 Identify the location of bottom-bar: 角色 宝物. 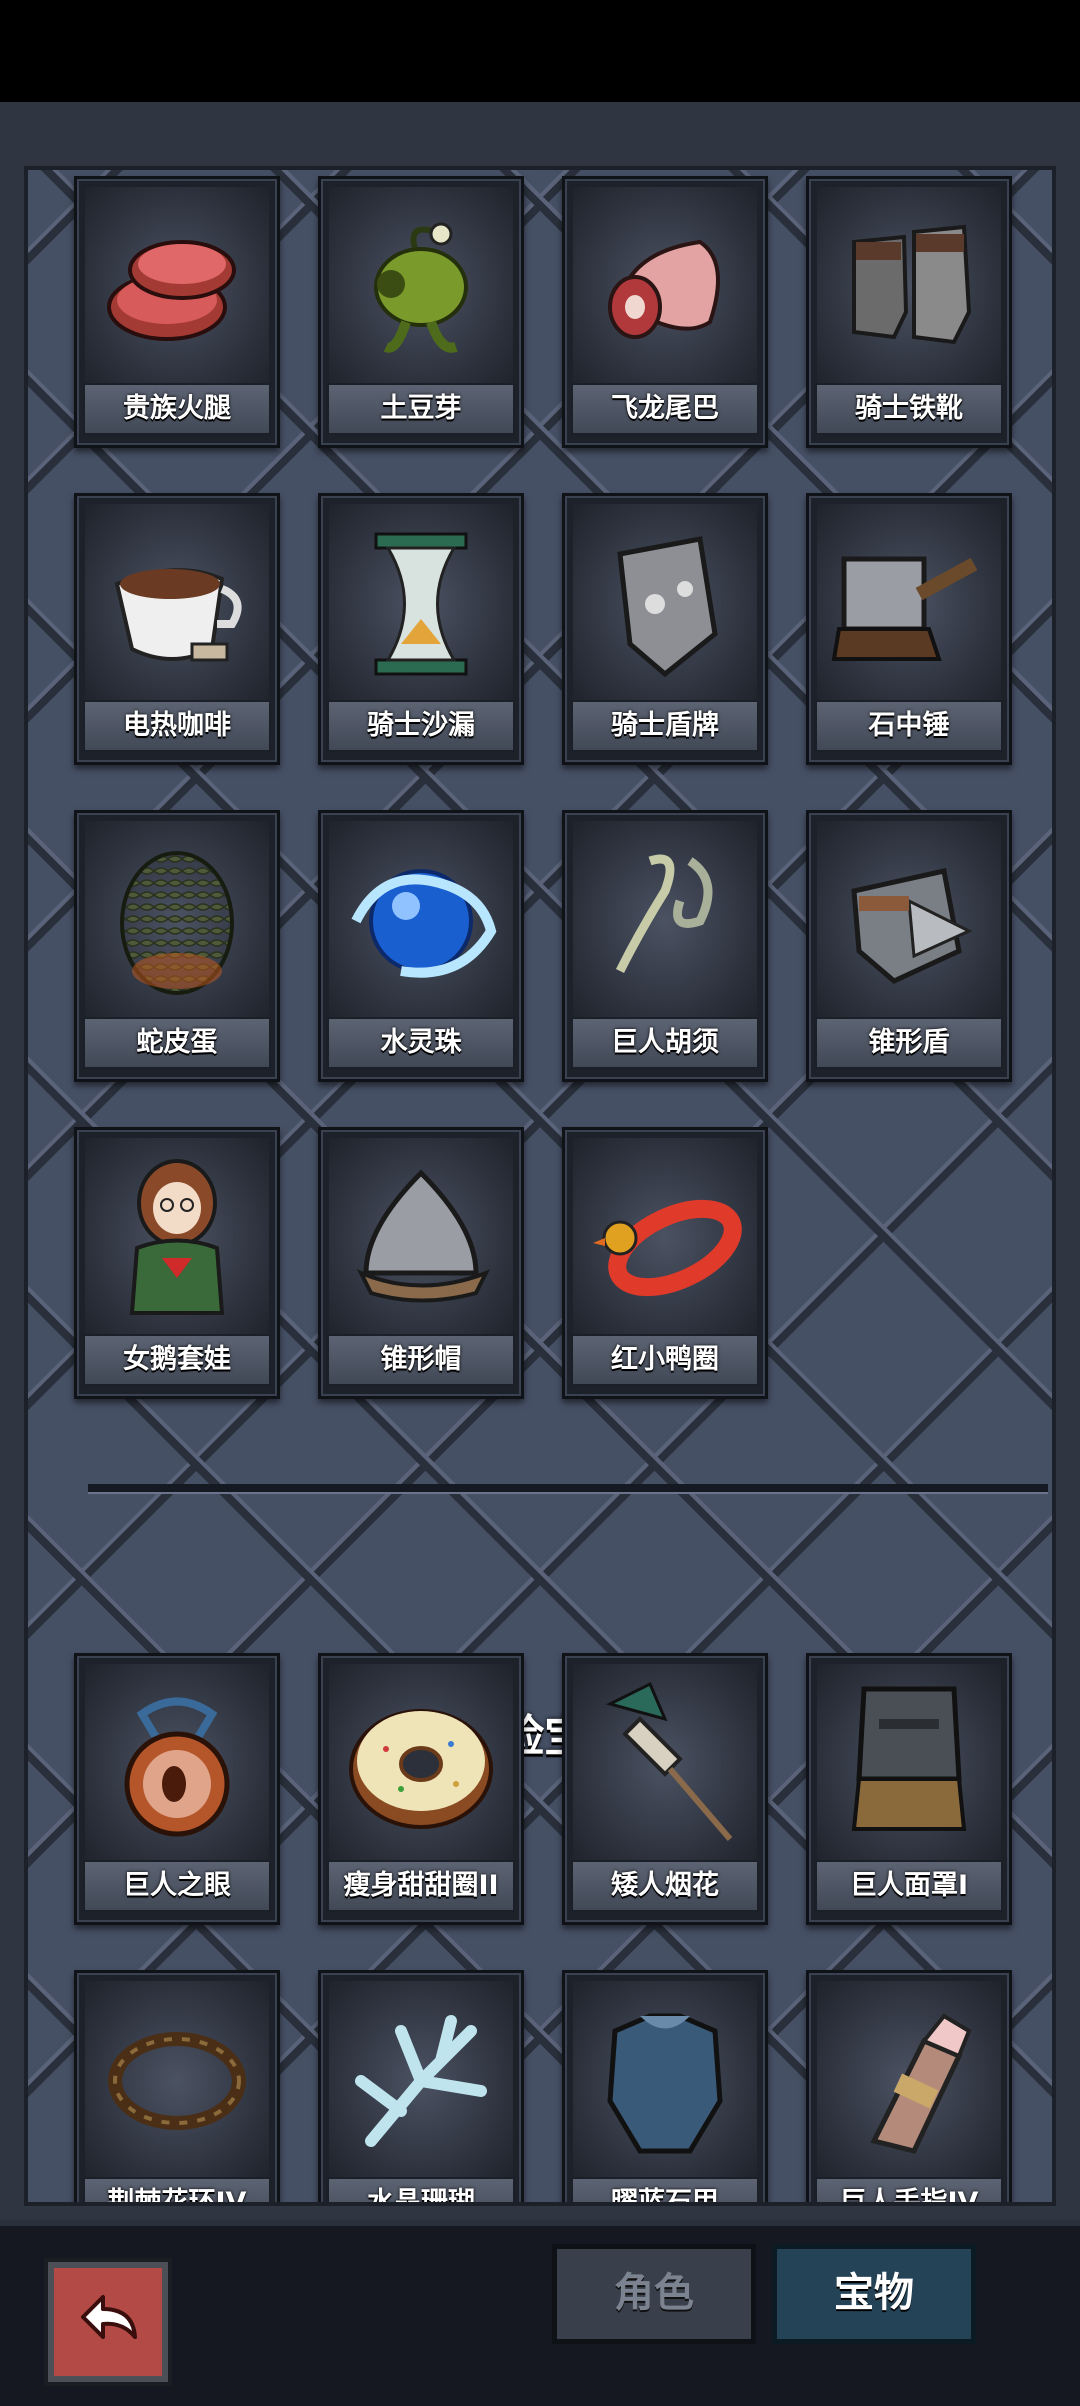
(540, 2313).